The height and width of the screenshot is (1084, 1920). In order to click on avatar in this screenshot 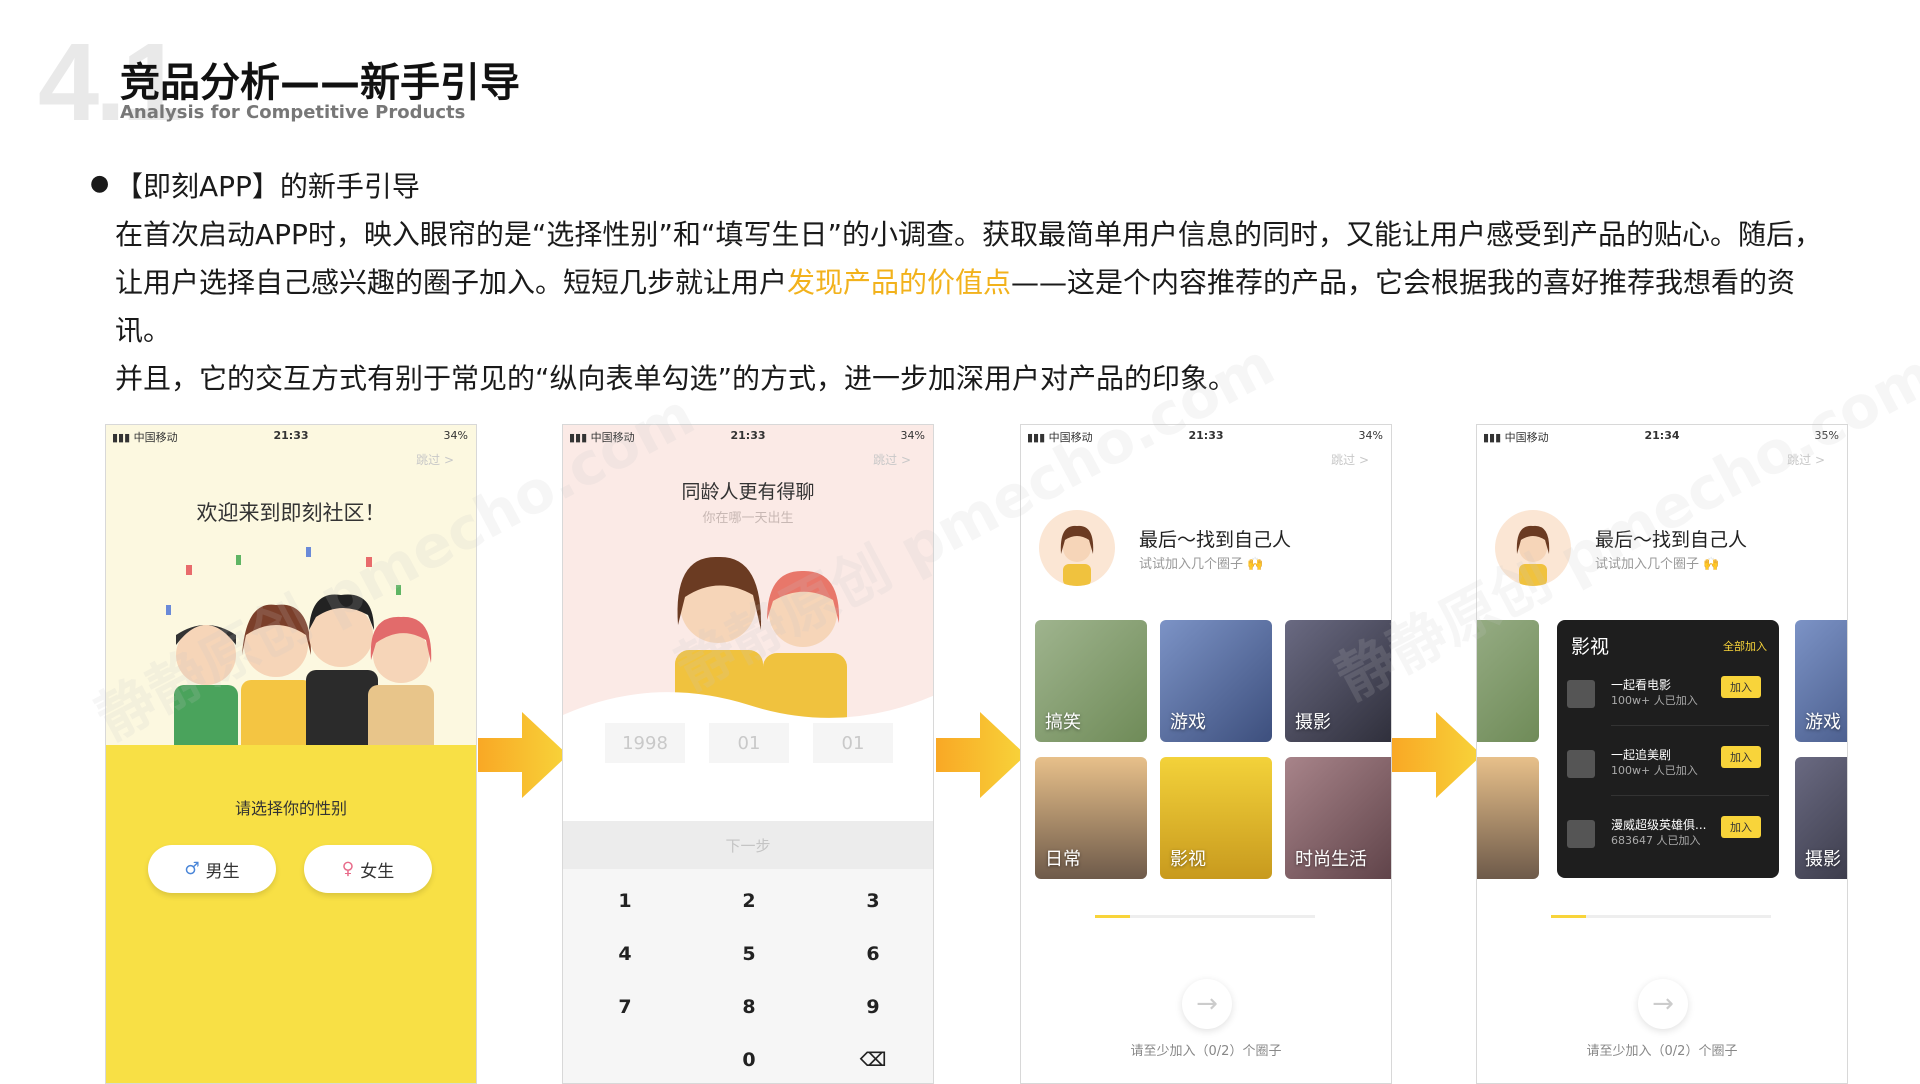, I will do `click(1077, 548)`.